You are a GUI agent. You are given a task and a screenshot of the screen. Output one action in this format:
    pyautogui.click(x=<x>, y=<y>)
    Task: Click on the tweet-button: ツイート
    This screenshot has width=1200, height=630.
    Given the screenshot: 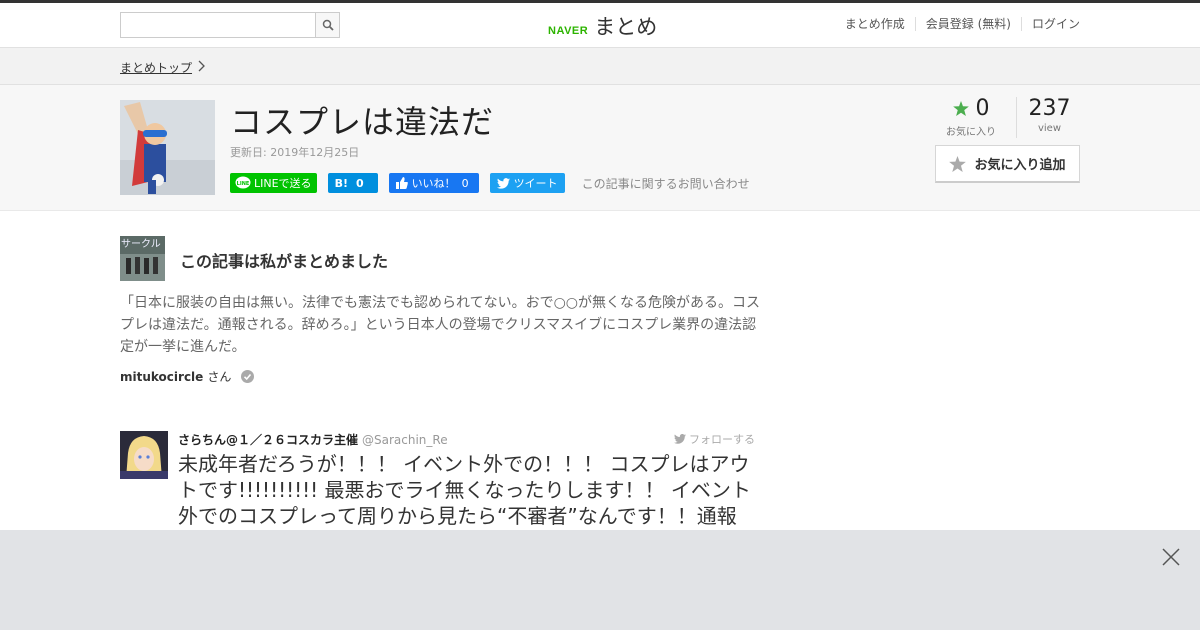 What is the action you would take?
    pyautogui.click(x=527, y=183)
    